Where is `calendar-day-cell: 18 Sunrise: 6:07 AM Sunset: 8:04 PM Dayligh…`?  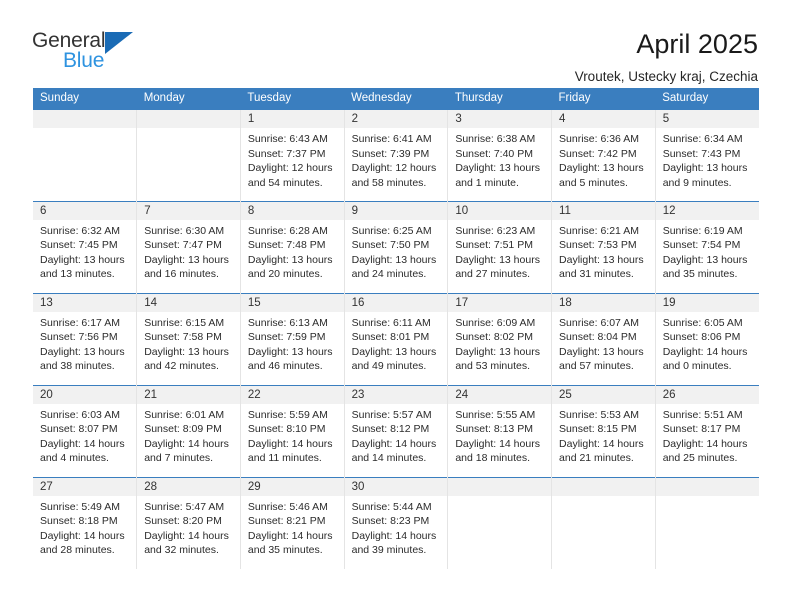
calendar-day-cell: 18 Sunrise: 6:07 AM Sunset: 8:04 PM Dayligh… is located at coordinates (603, 338).